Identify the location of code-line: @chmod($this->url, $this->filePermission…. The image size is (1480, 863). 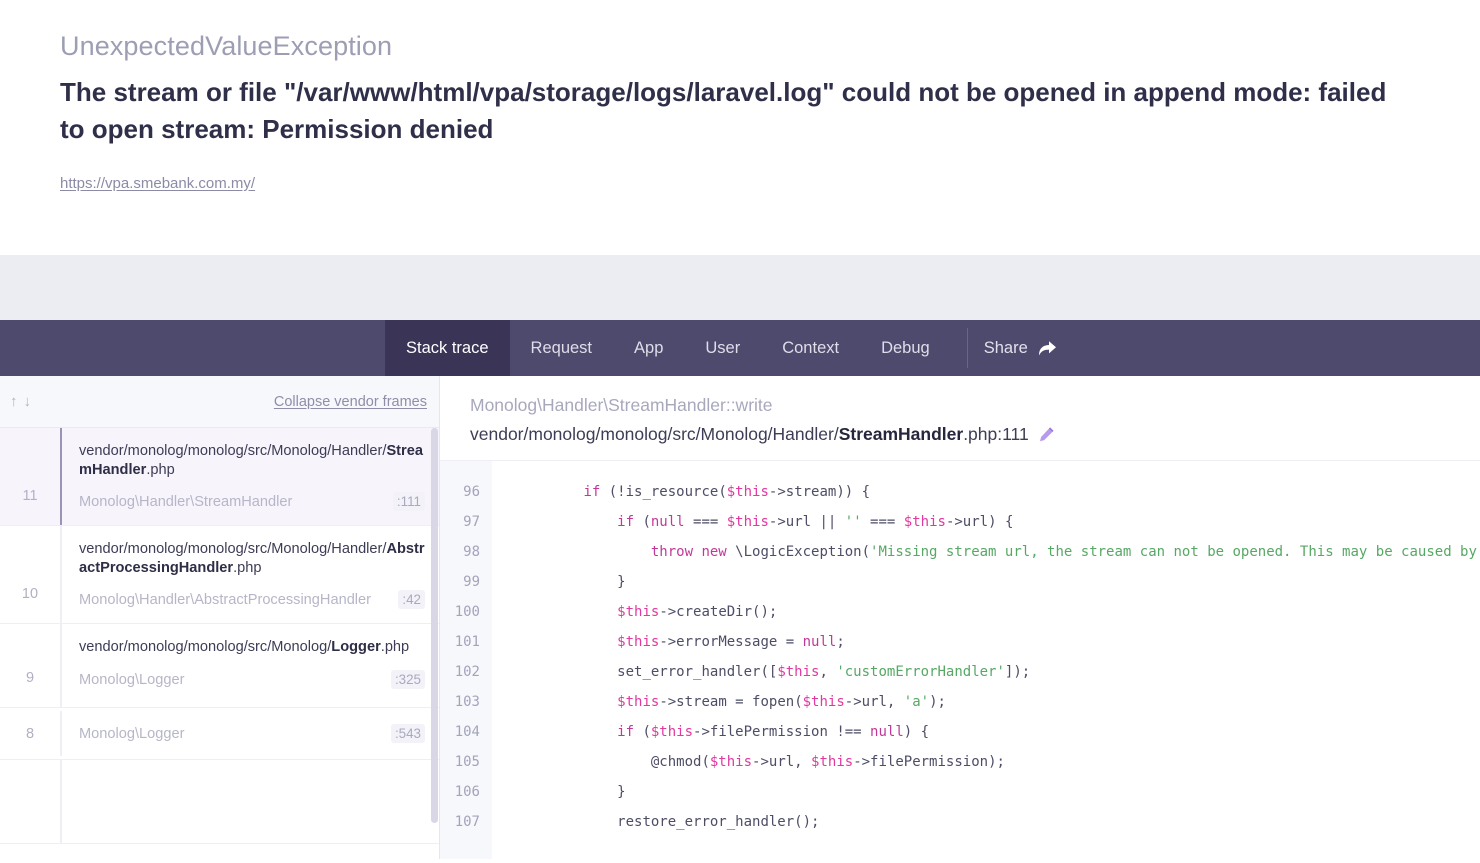
(827, 761).